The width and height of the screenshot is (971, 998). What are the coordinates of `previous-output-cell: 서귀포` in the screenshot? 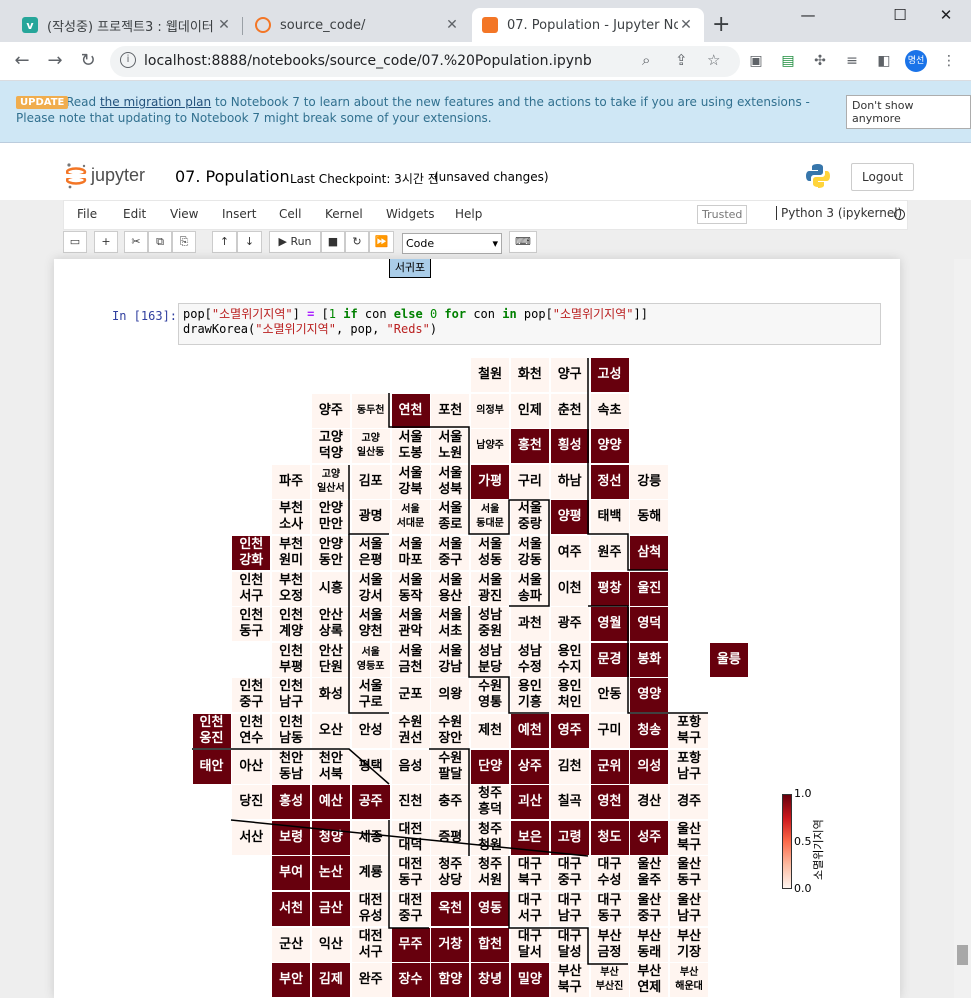 It's located at (410, 268).